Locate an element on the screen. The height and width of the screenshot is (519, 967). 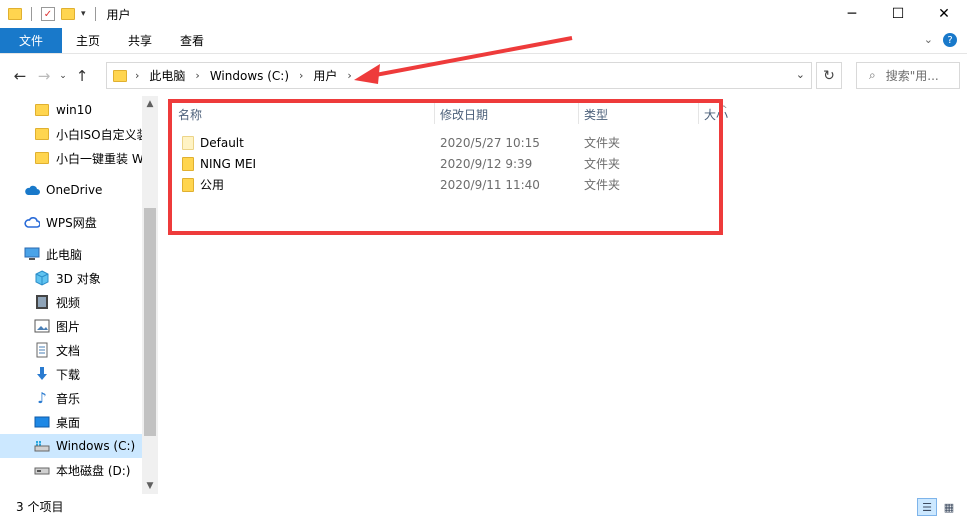
sidebar-item-label: 视频 is located at coordinates (68, 302).